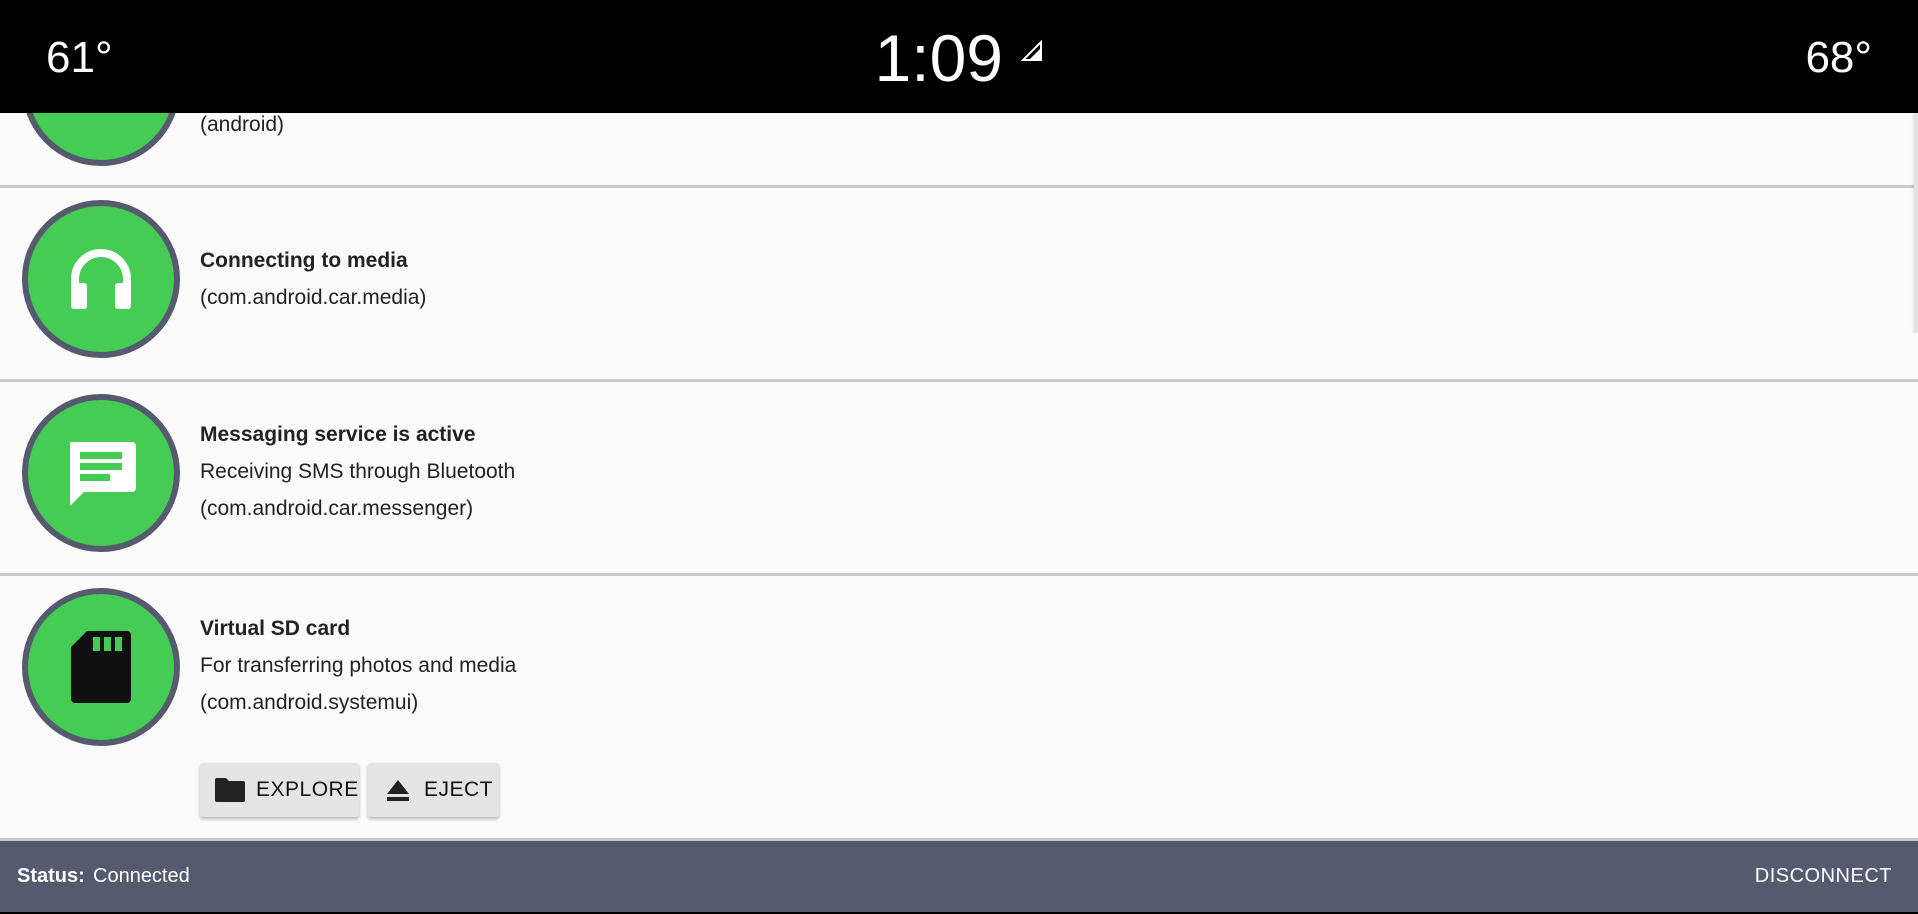 The height and width of the screenshot is (914, 1918). I want to click on notification-line: (com.android.systemui), so click(309, 702).